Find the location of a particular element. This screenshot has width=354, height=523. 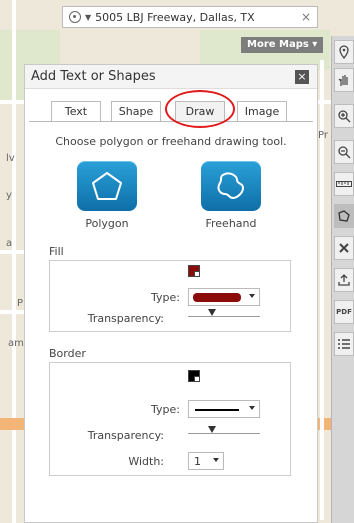

polygon-tool-button is located at coordinates (107, 186).